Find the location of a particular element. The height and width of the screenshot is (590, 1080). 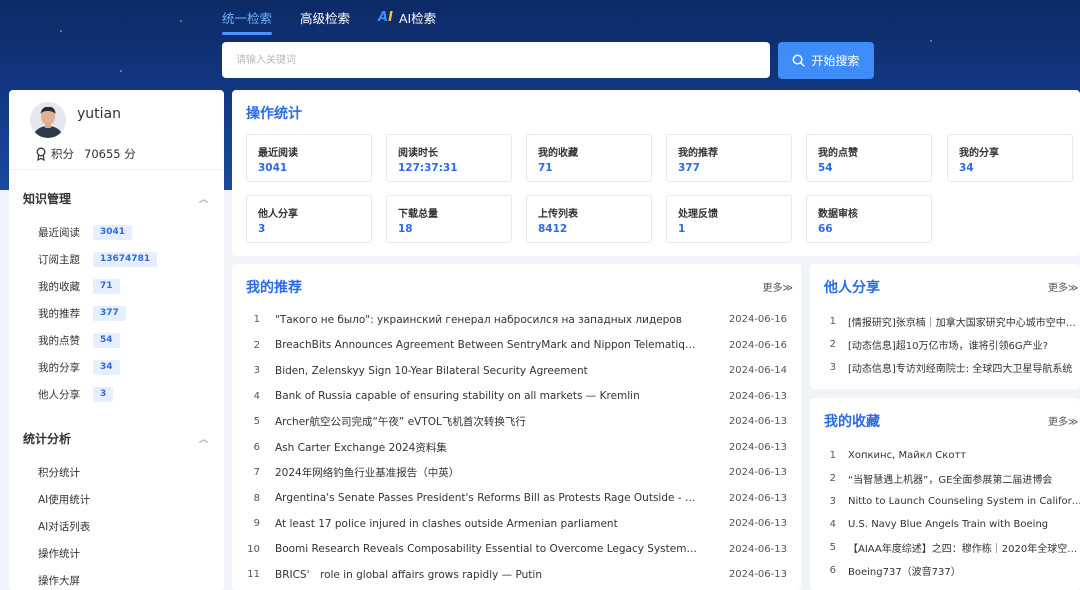

favorites-more-link: 更多≫ is located at coordinates (1063, 420).